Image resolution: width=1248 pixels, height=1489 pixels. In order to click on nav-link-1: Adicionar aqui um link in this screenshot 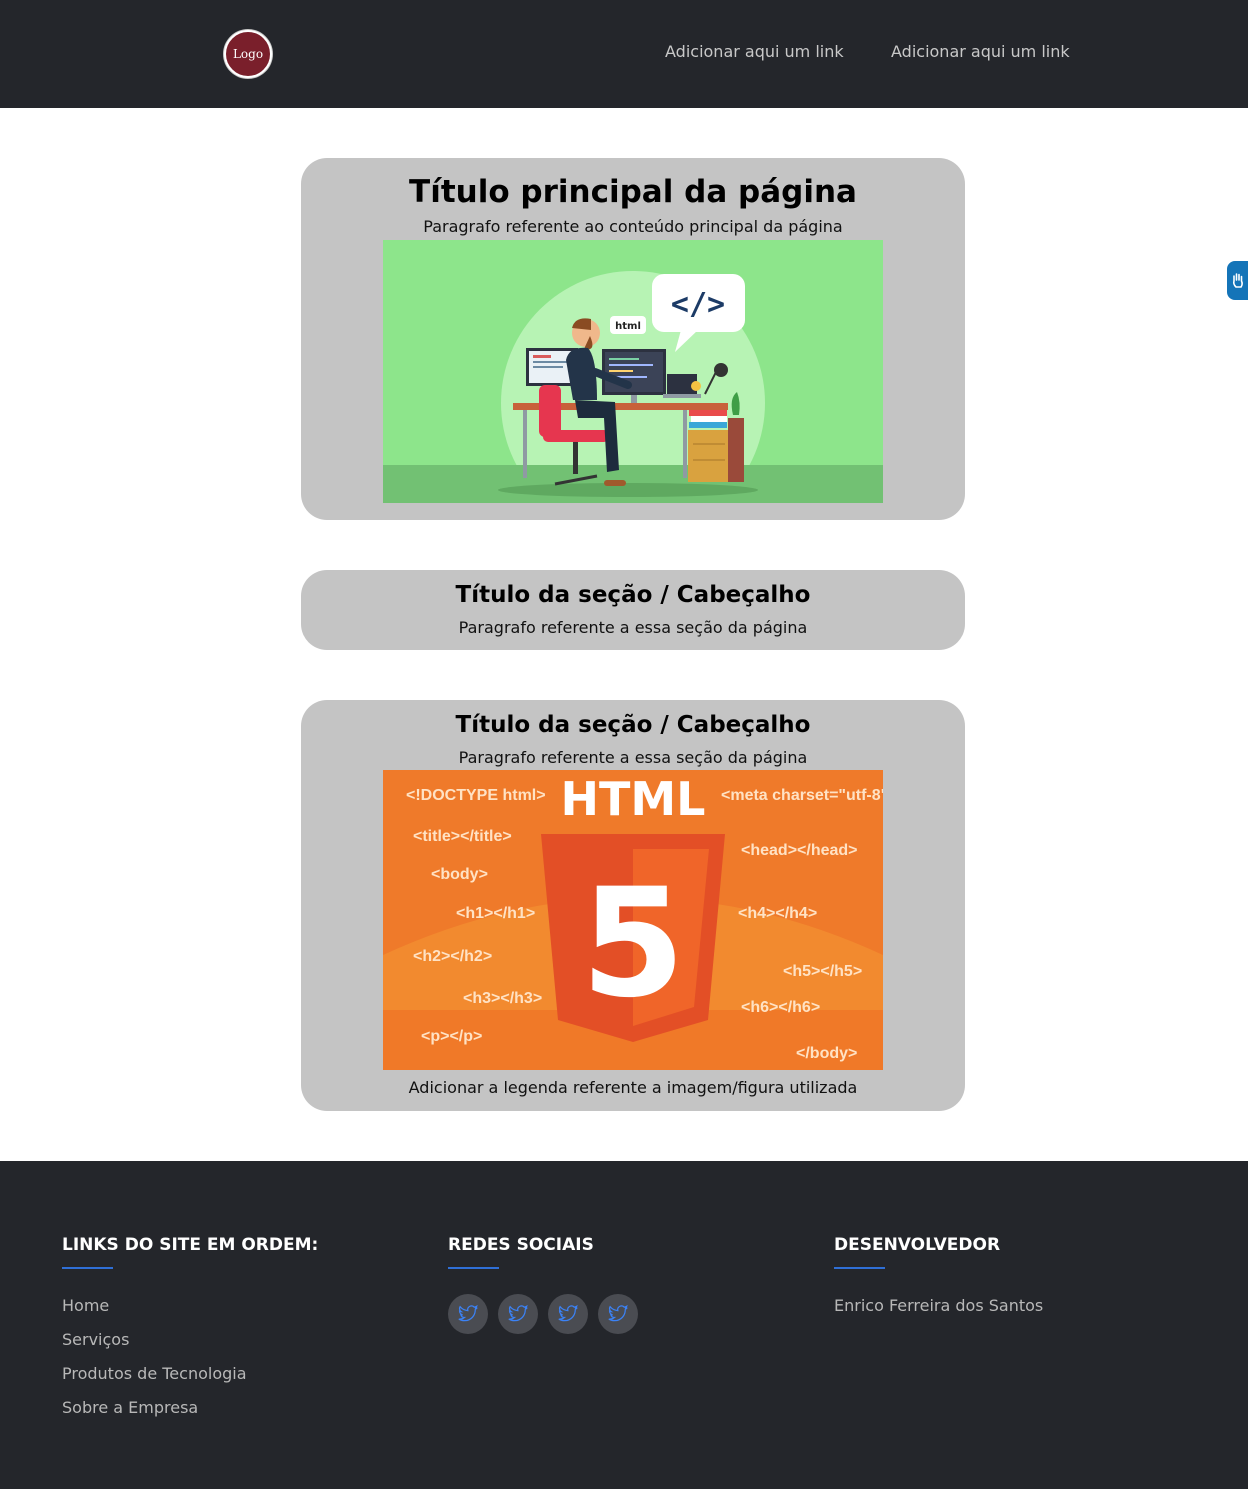, I will do `click(754, 51)`.